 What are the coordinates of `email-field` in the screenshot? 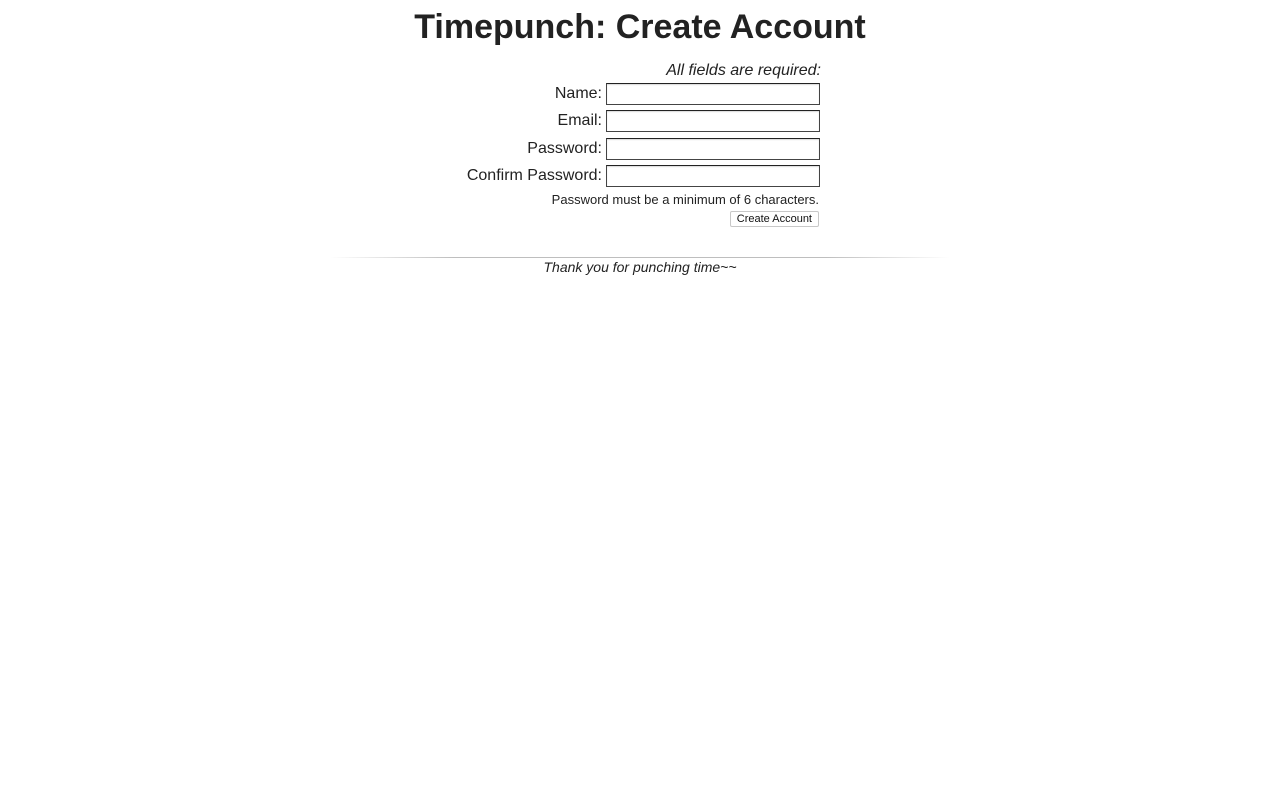 It's located at (713, 121).